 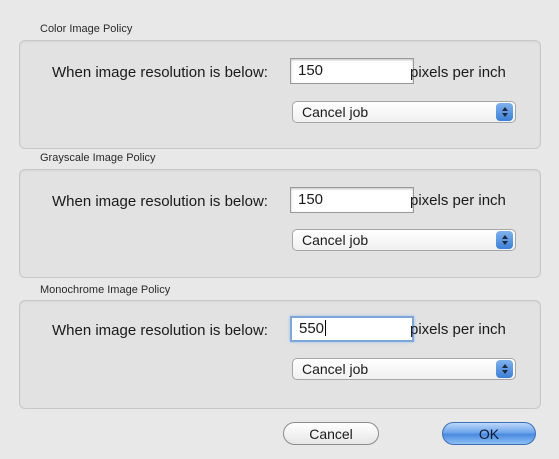 What do you see at coordinates (458, 329) in the screenshot?
I see `monochrome-unit-label: pixels per inch` at bounding box center [458, 329].